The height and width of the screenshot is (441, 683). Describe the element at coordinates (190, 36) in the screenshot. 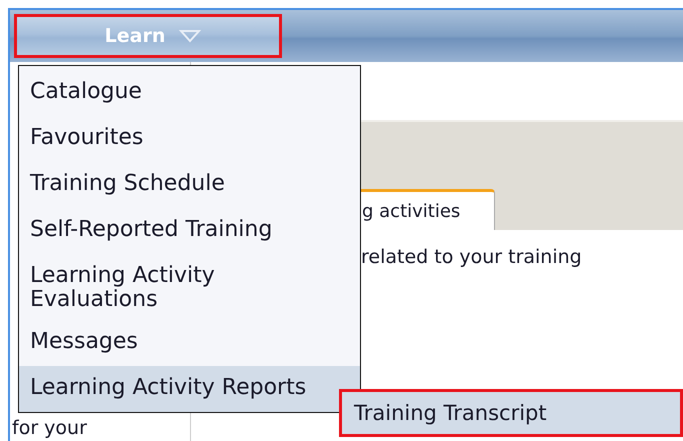

I see `caret-icon` at that location.